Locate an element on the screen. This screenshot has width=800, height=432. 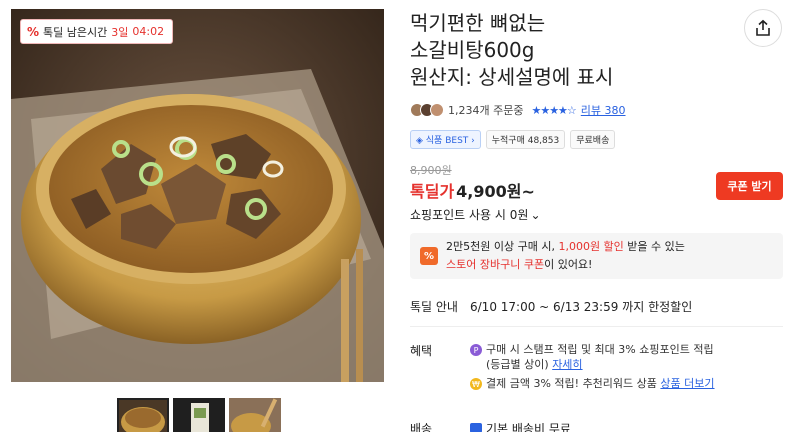
deal-timer-time: 04:02 is located at coordinates (148, 31).